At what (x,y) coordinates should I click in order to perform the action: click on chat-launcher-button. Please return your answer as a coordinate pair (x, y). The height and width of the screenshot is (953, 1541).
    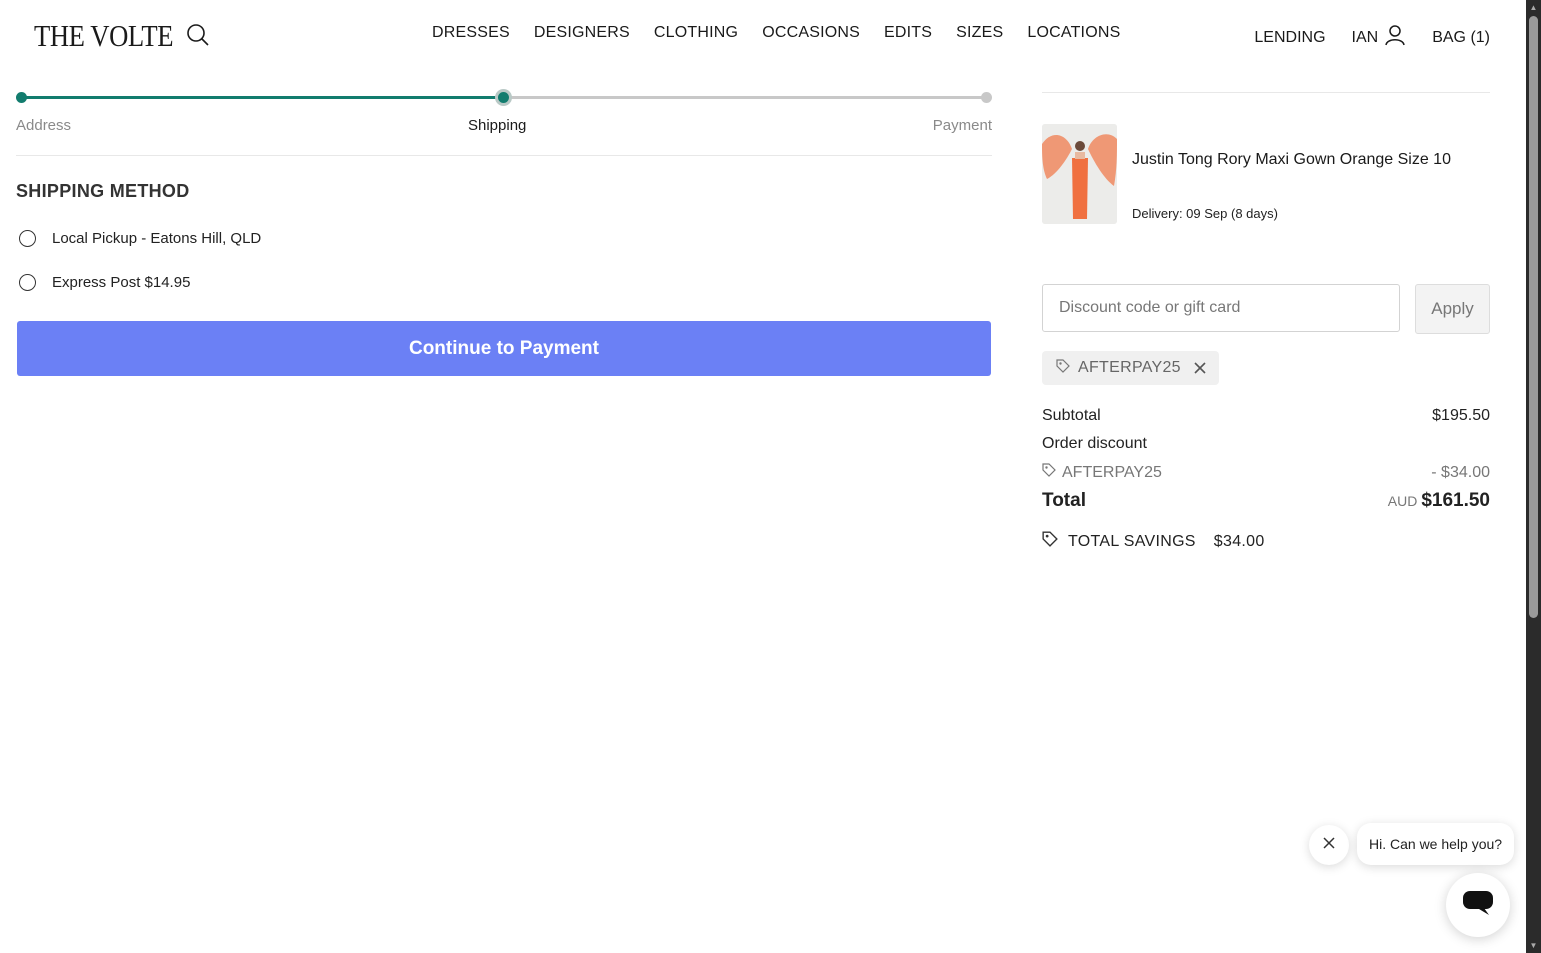
    Looking at the image, I should click on (1478, 905).